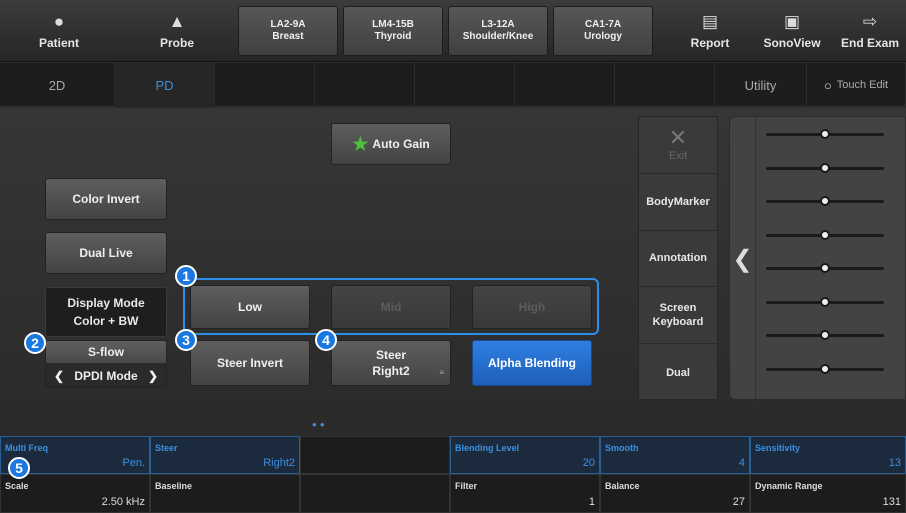 The image size is (906, 513). Describe the element at coordinates (391, 363) in the screenshot. I see `steer-control: Steer Right2 ≡` at that location.